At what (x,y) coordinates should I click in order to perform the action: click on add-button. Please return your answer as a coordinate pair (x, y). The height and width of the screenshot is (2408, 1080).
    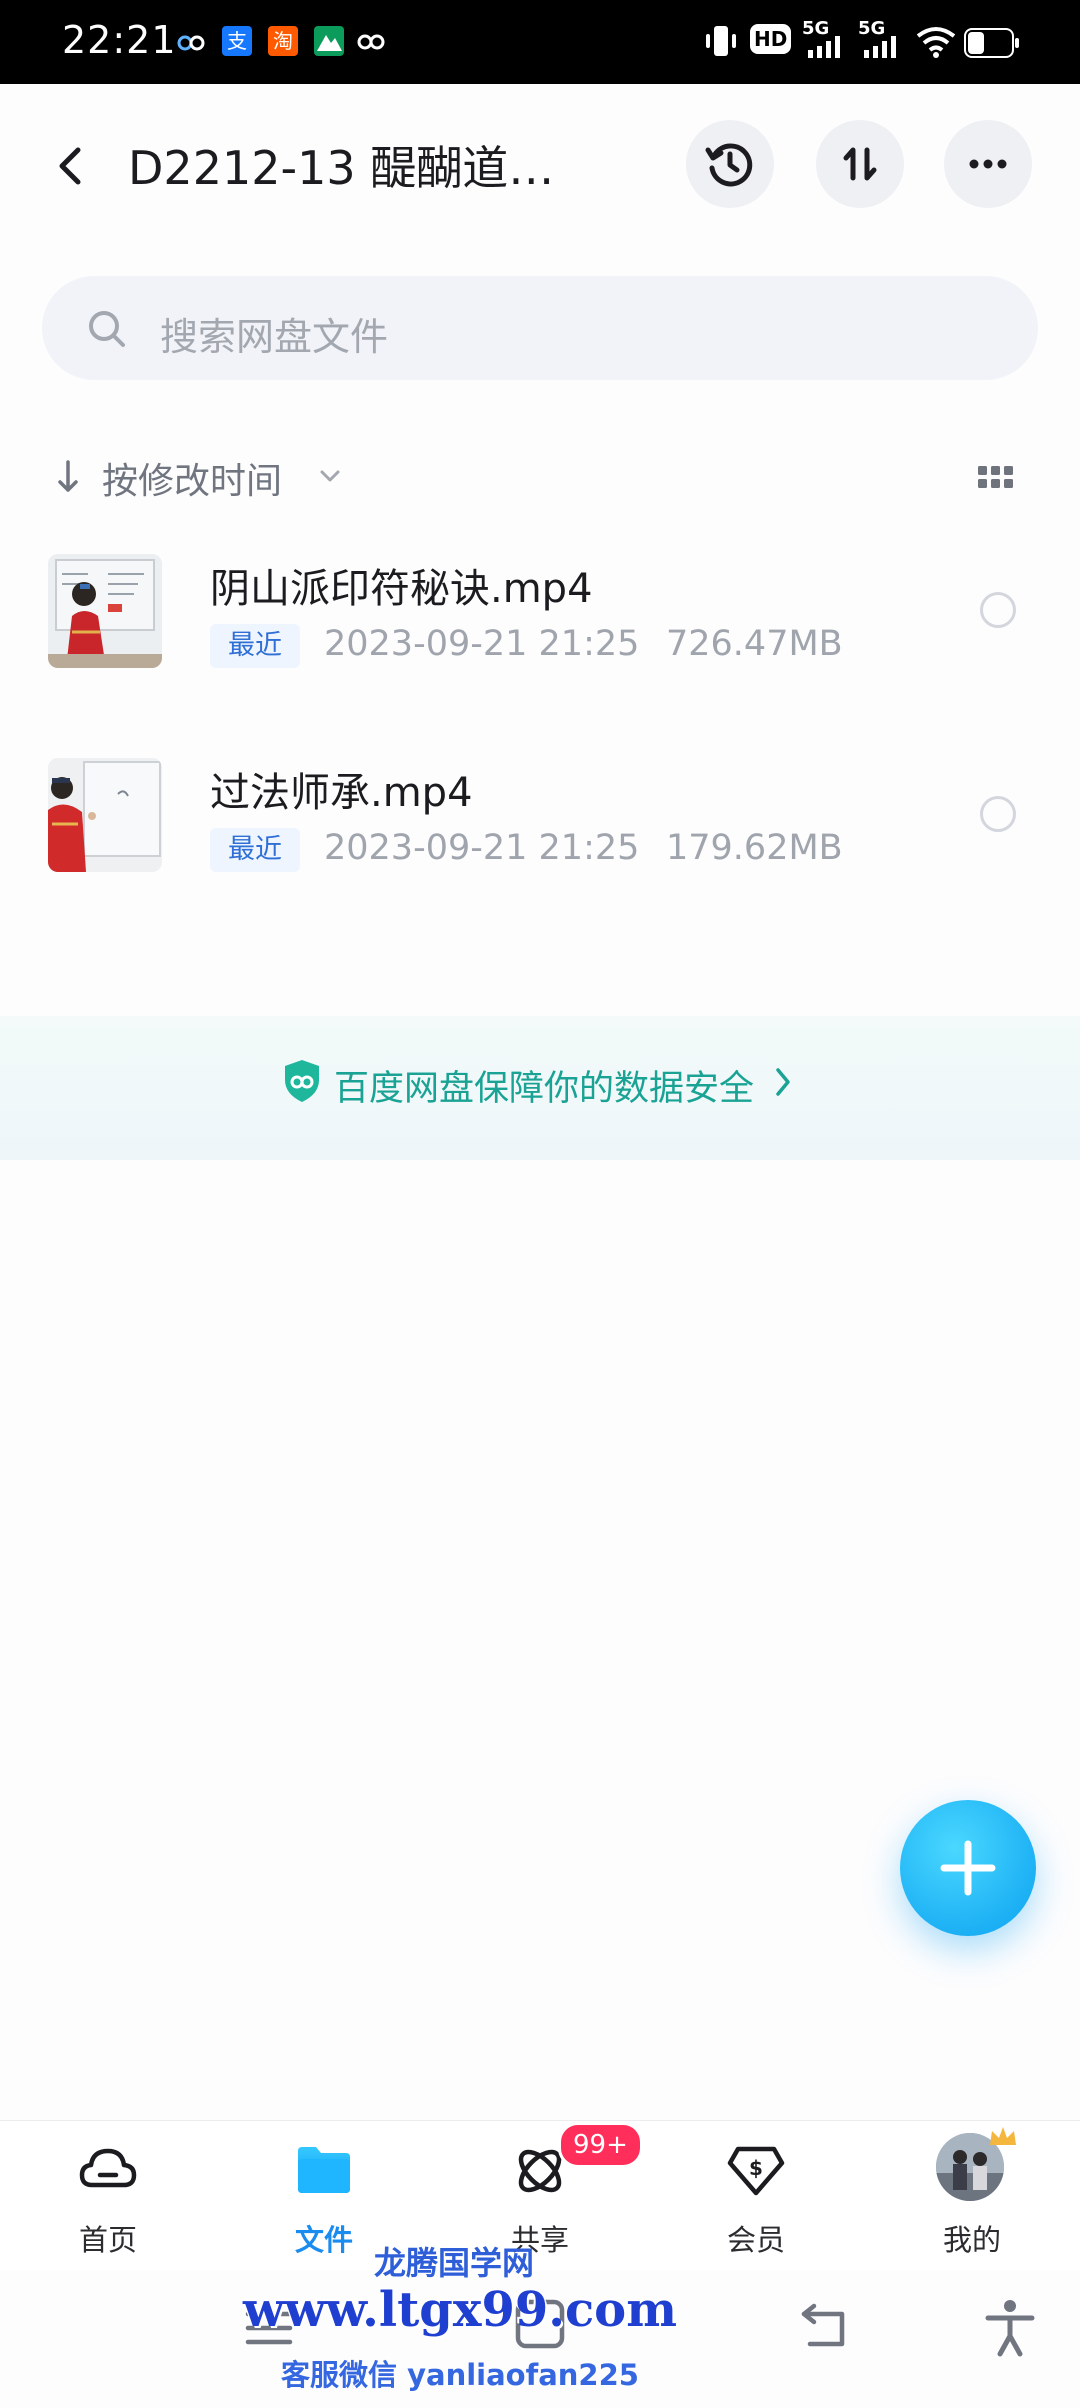
    Looking at the image, I should click on (968, 1868).